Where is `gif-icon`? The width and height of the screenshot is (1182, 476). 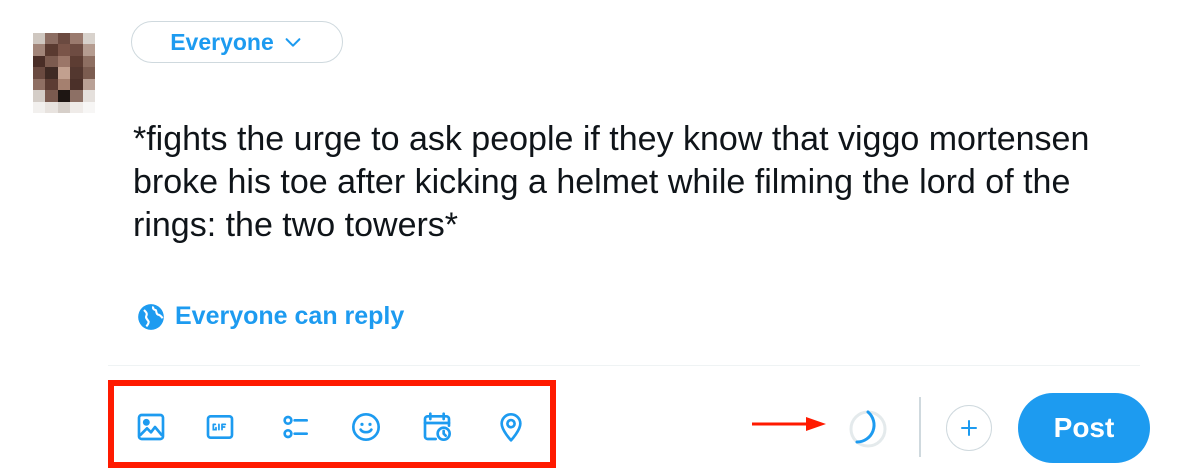
gif-icon is located at coordinates (220, 427).